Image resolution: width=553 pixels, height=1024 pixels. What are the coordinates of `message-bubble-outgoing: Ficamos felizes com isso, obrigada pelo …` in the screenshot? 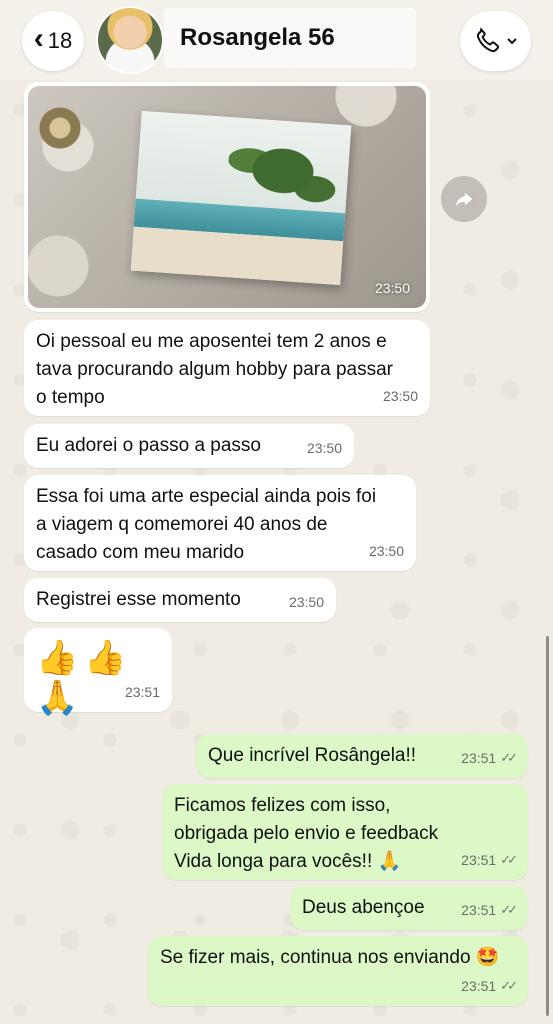 It's located at (345, 832).